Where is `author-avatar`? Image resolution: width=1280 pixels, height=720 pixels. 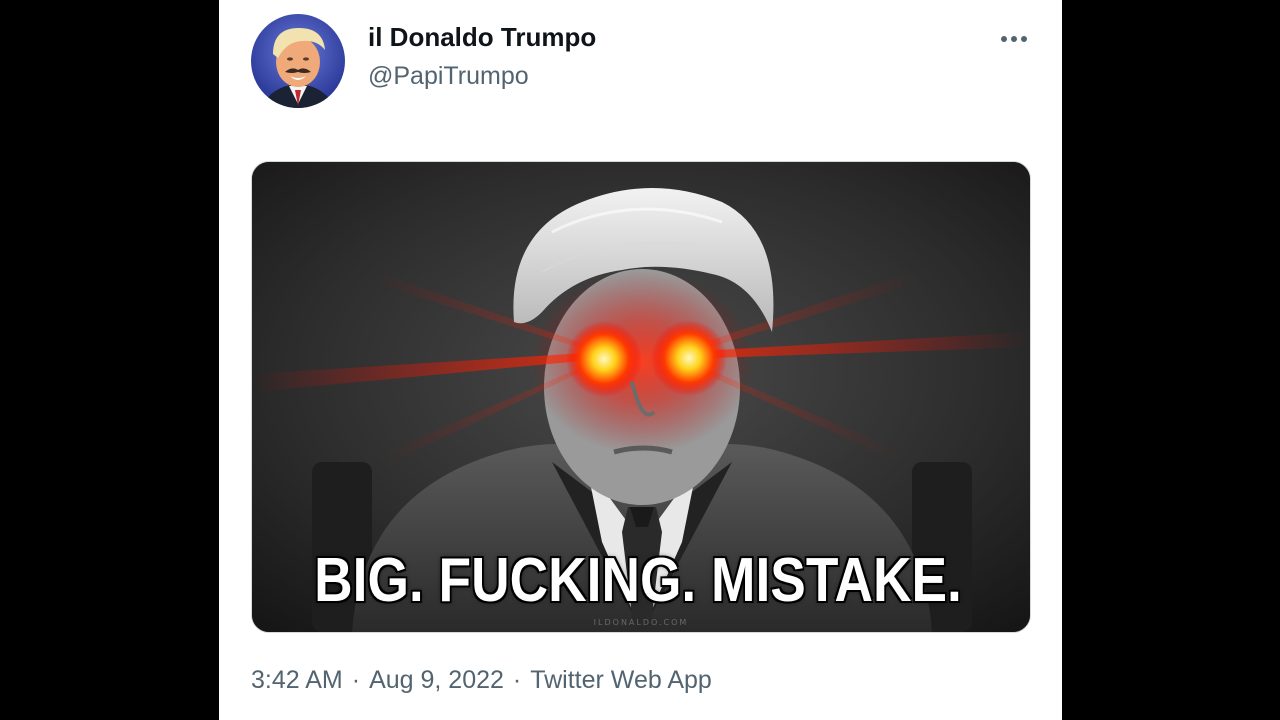 author-avatar is located at coordinates (298, 61).